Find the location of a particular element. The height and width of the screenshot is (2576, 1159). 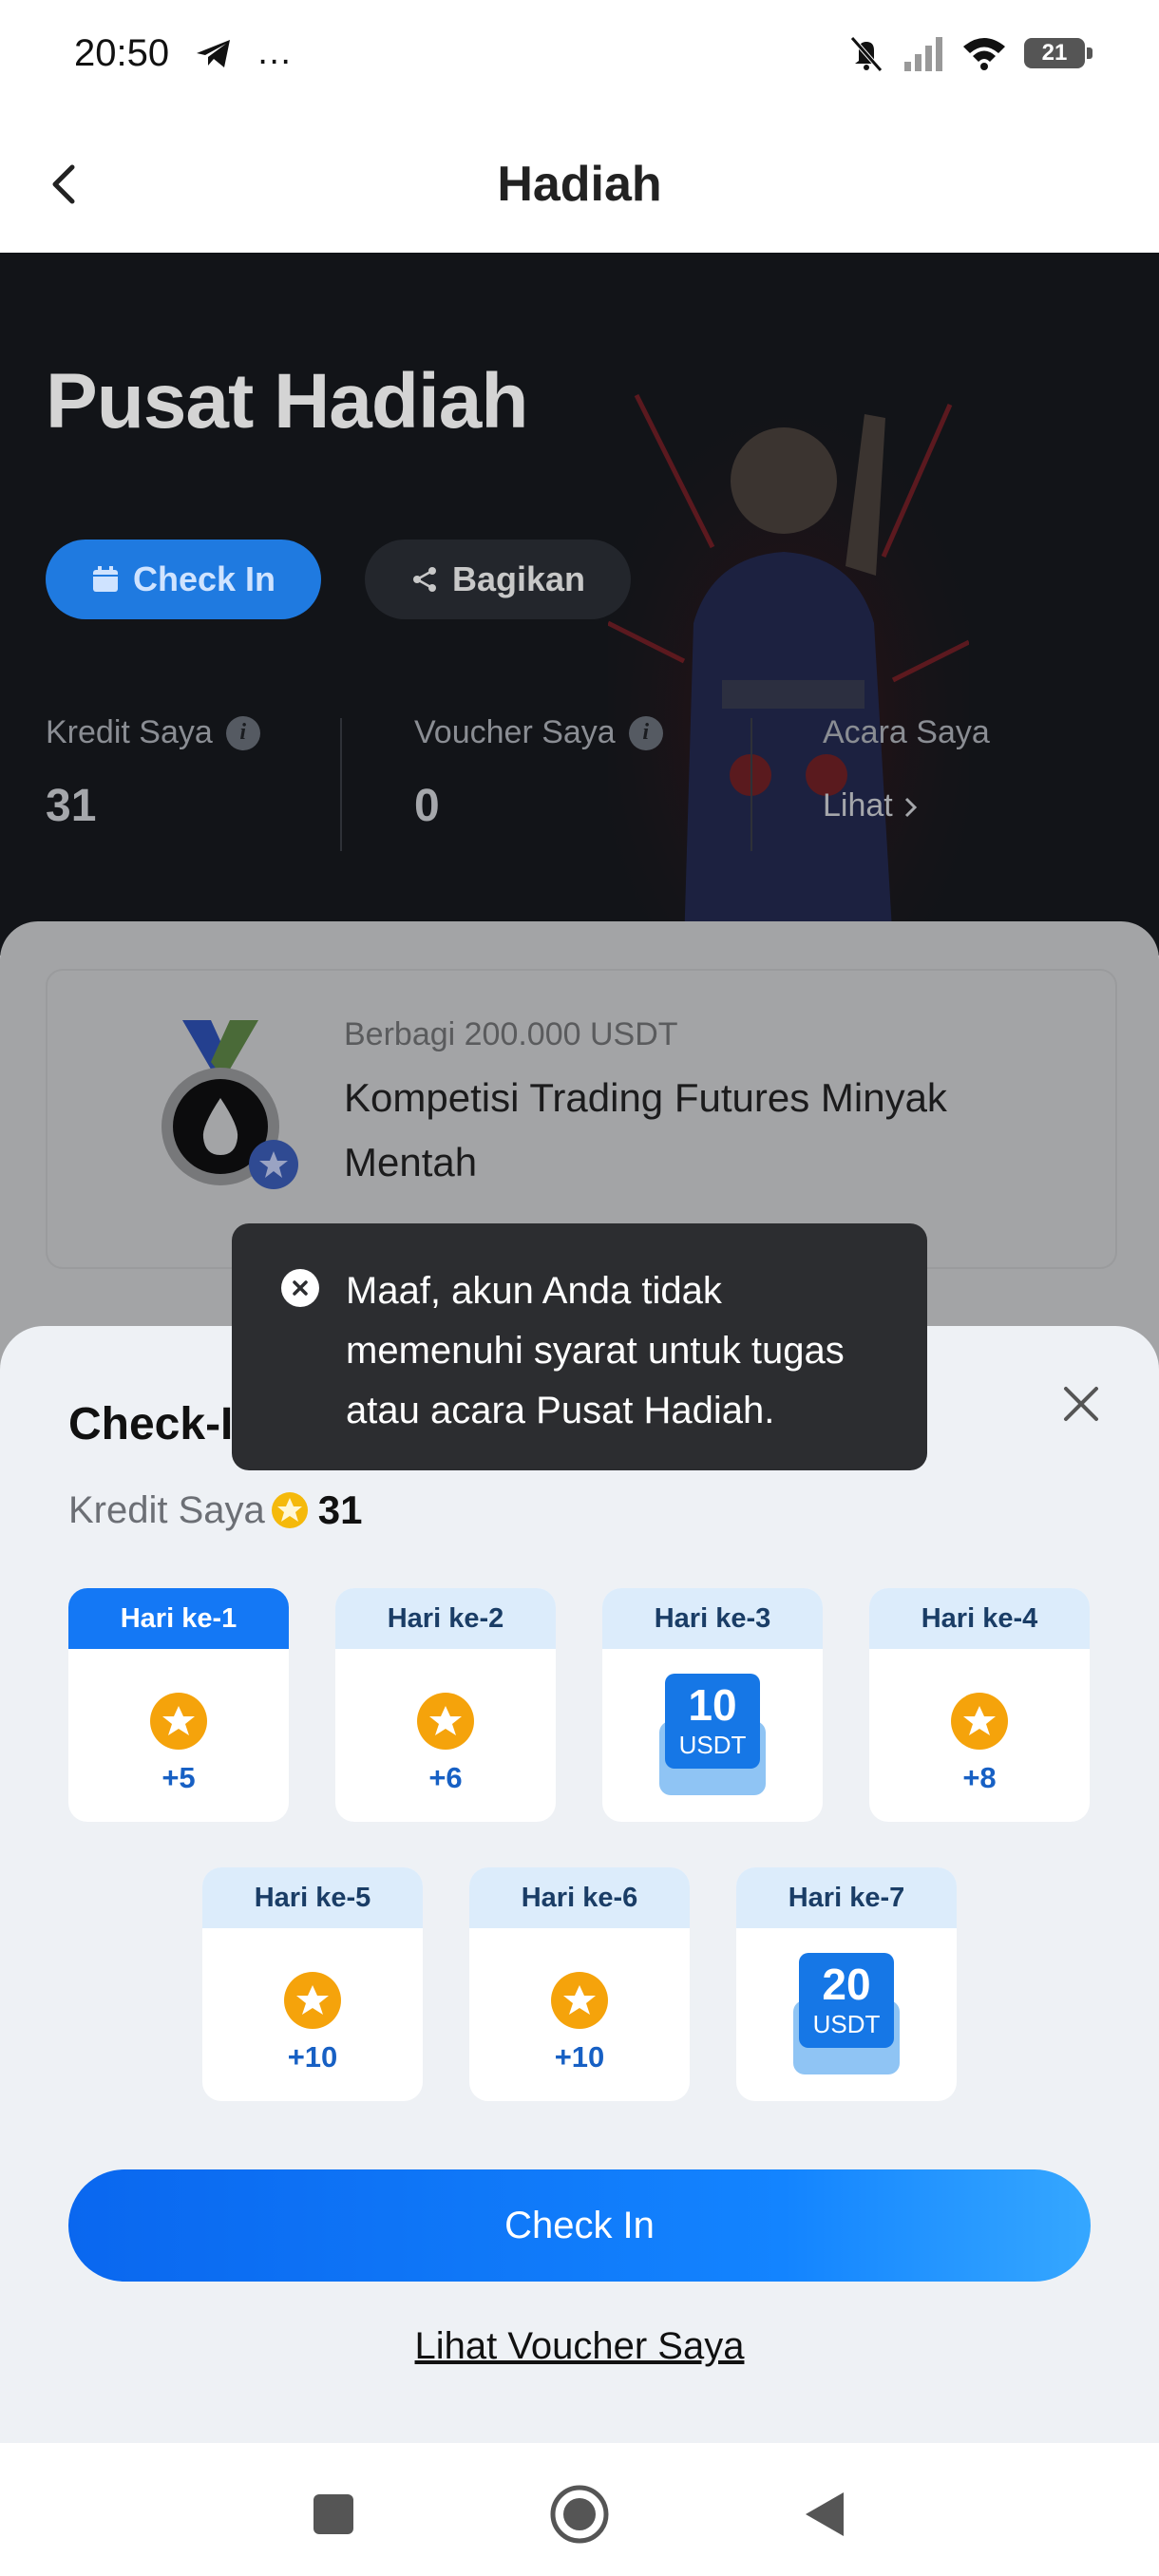

calendar-icon is located at coordinates (105, 579).